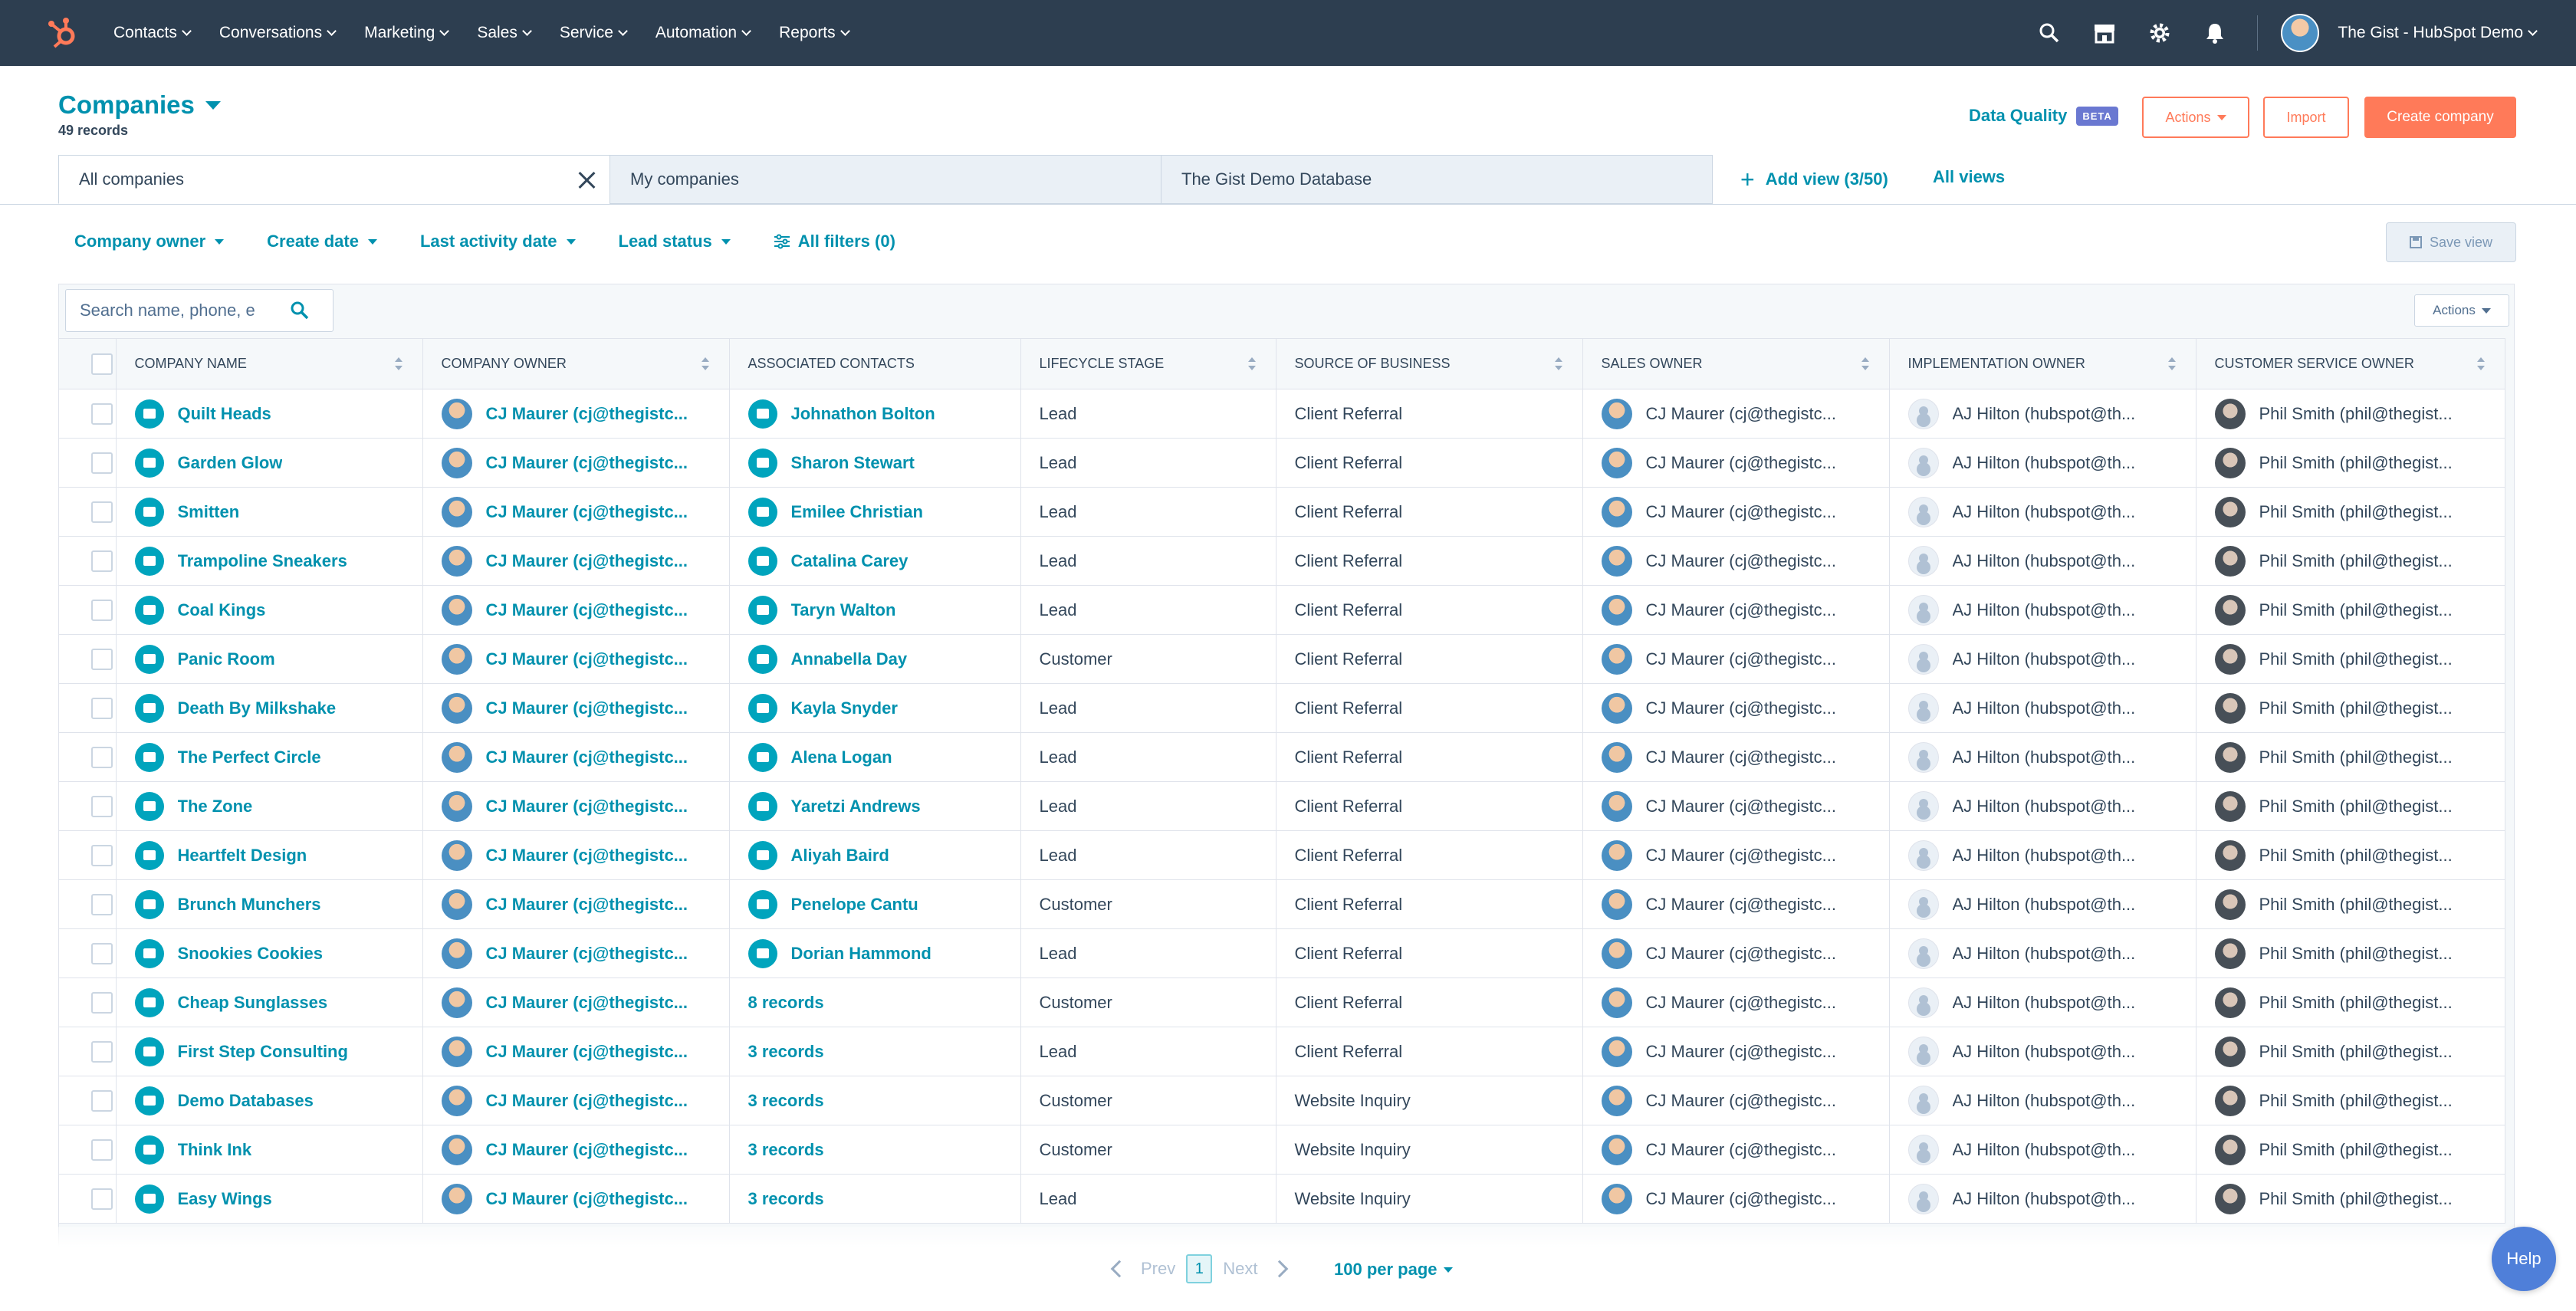 The image size is (2576, 1311). I want to click on filter-lead-status: Lead status, so click(675, 242).